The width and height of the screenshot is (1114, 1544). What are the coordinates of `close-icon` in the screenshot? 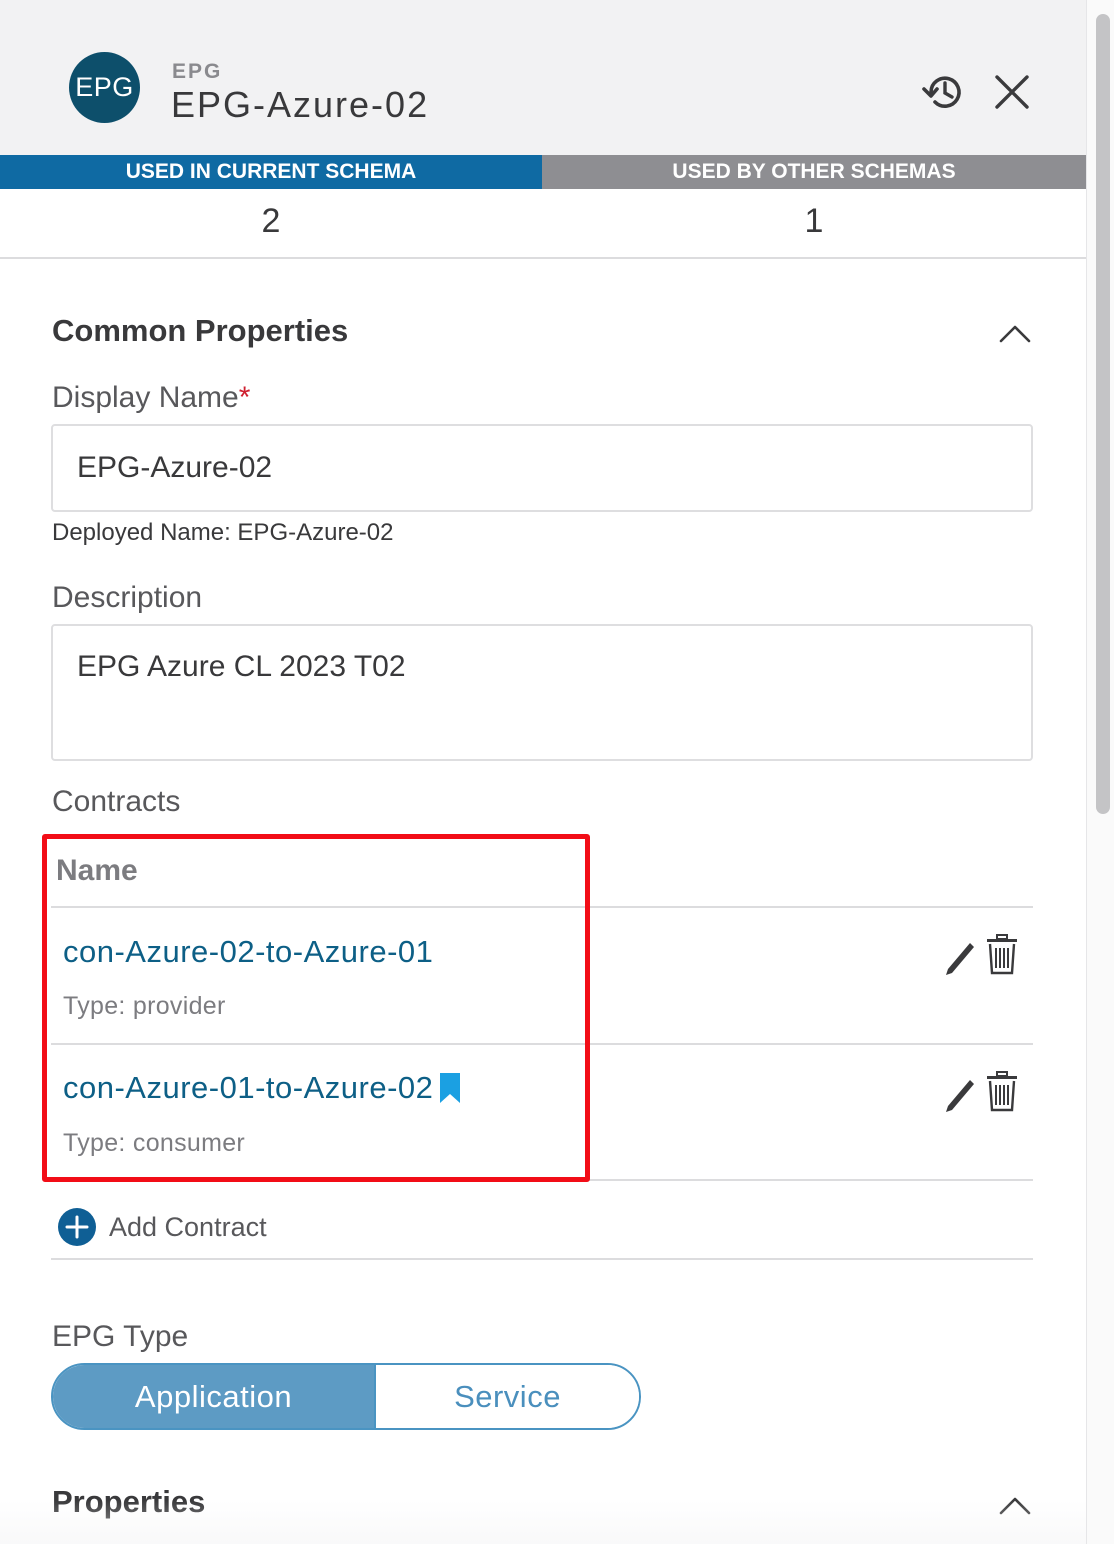 It's located at (1012, 92).